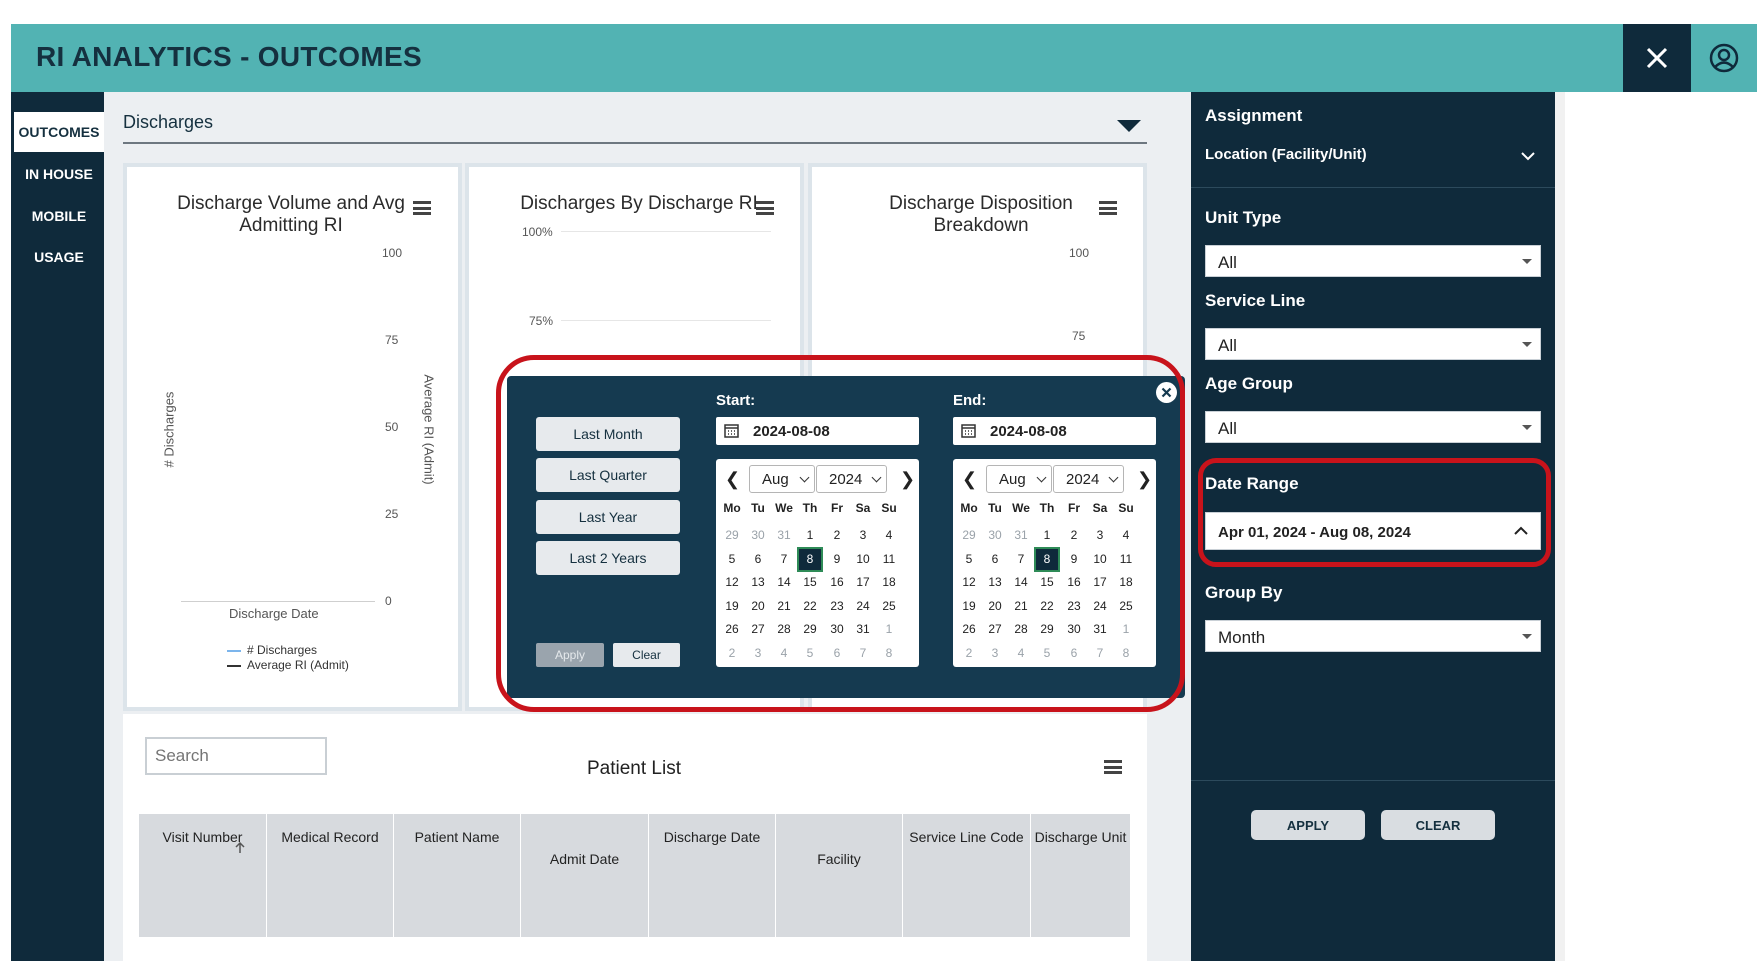  What do you see at coordinates (59, 174) in the screenshot?
I see `nav-item-in-house: IN HOUSE` at bounding box center [59, 174].